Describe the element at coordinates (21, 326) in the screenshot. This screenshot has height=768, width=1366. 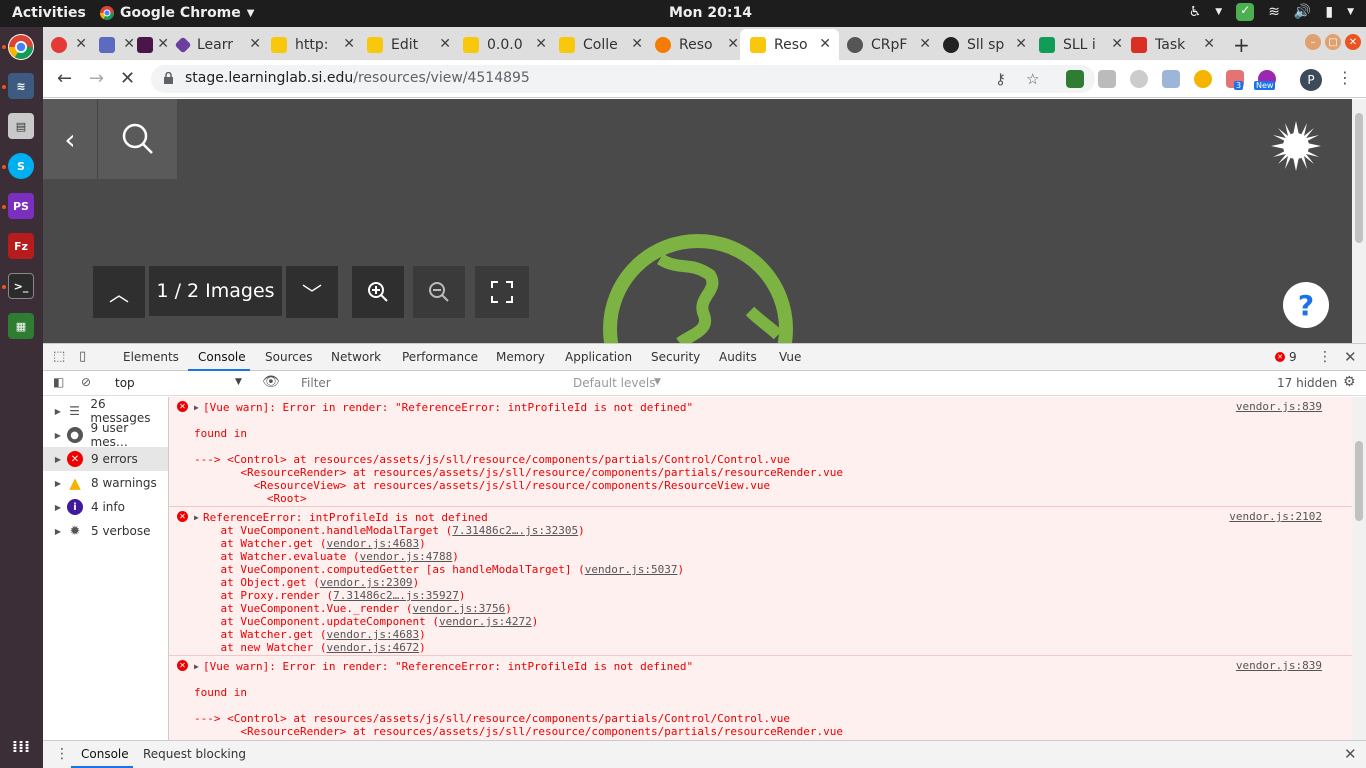
I see `spreadsheet-icon: ▦` at that location.